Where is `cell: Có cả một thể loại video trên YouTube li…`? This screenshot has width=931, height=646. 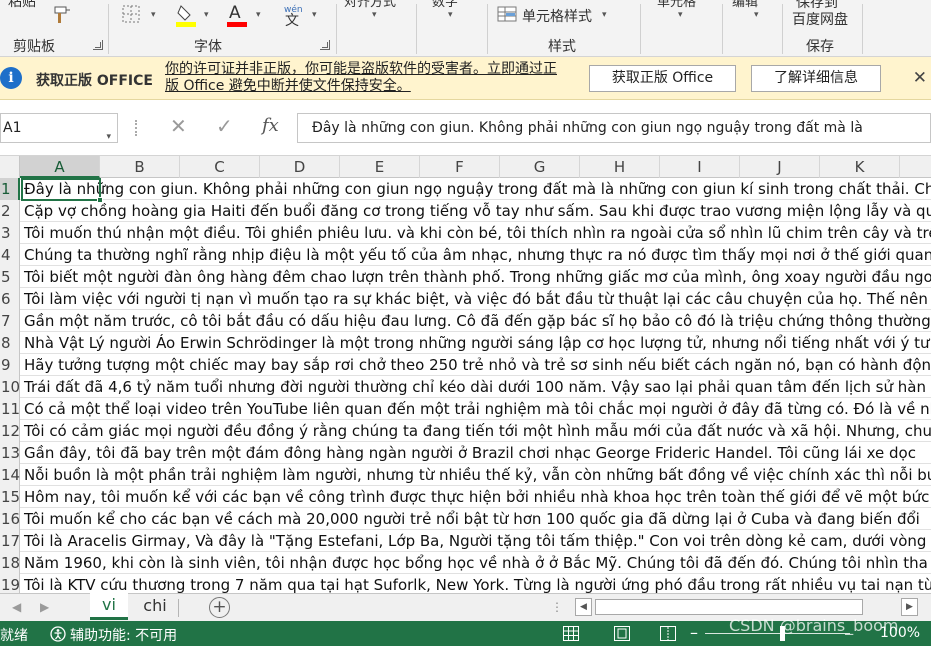 cell: Có cả một thể loại video trên YouTube li… is located at coordinates (475, 409).